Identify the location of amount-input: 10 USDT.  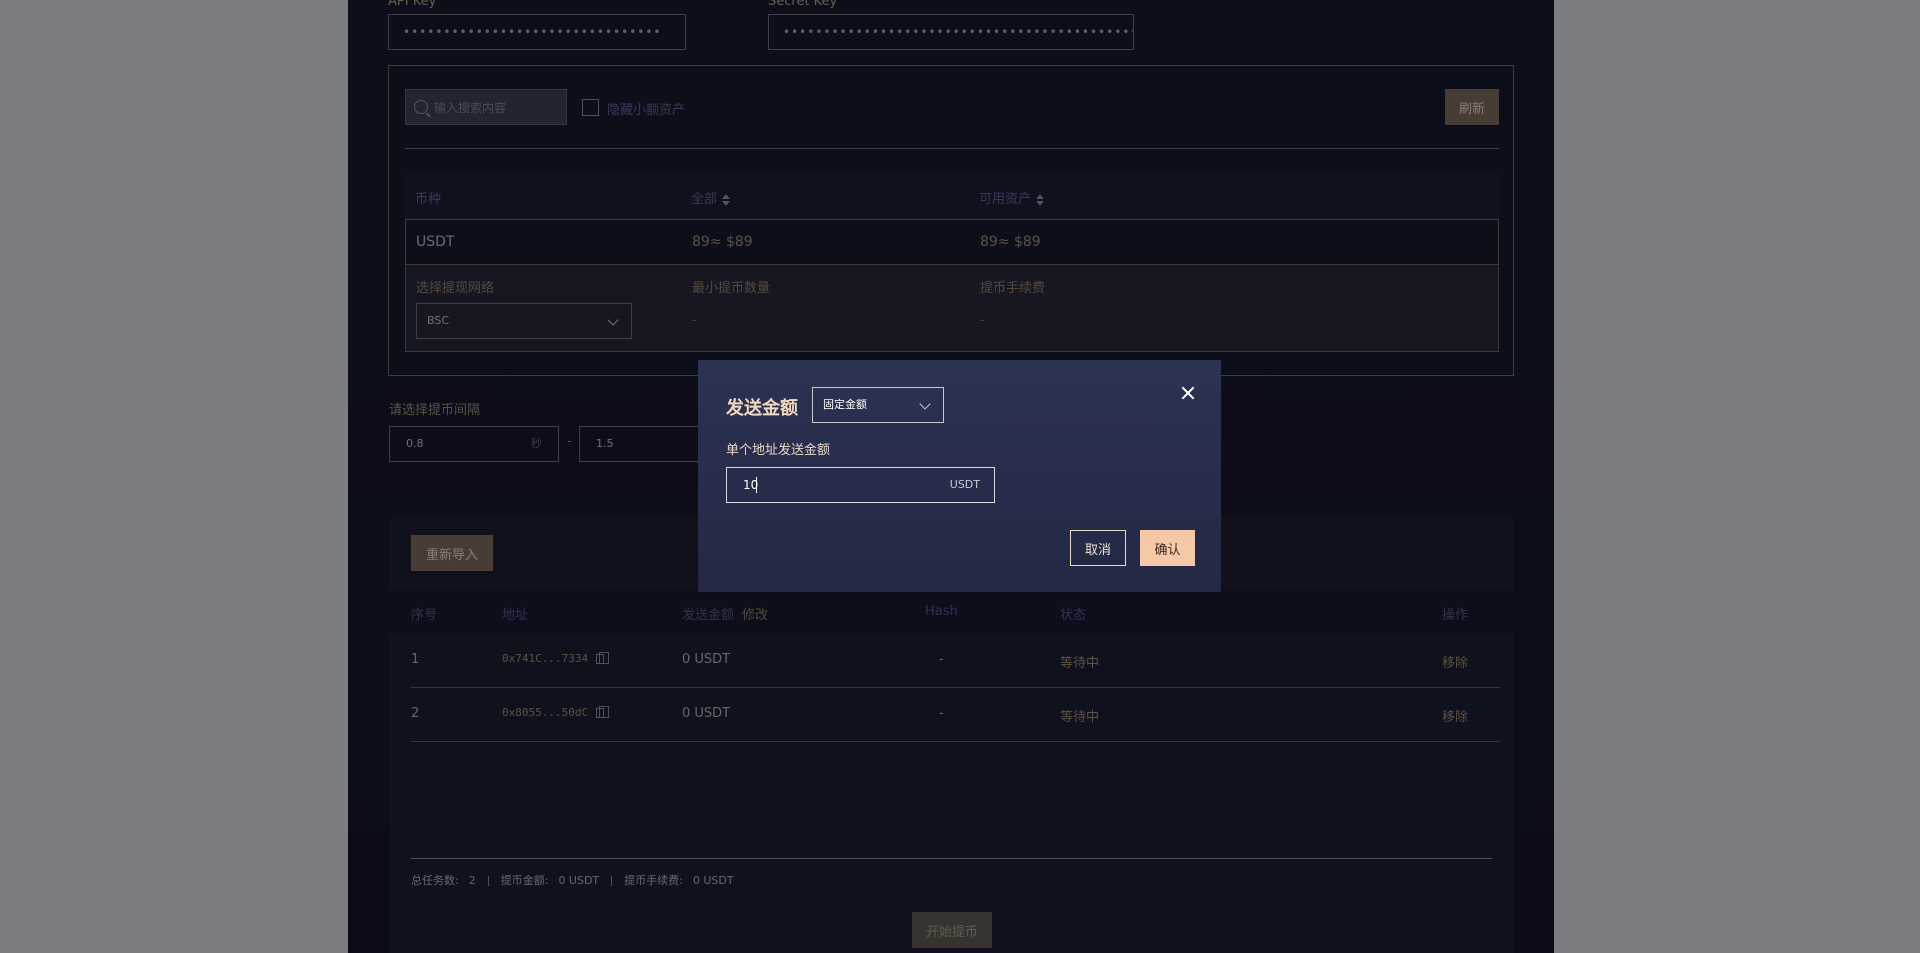
(860, 485).